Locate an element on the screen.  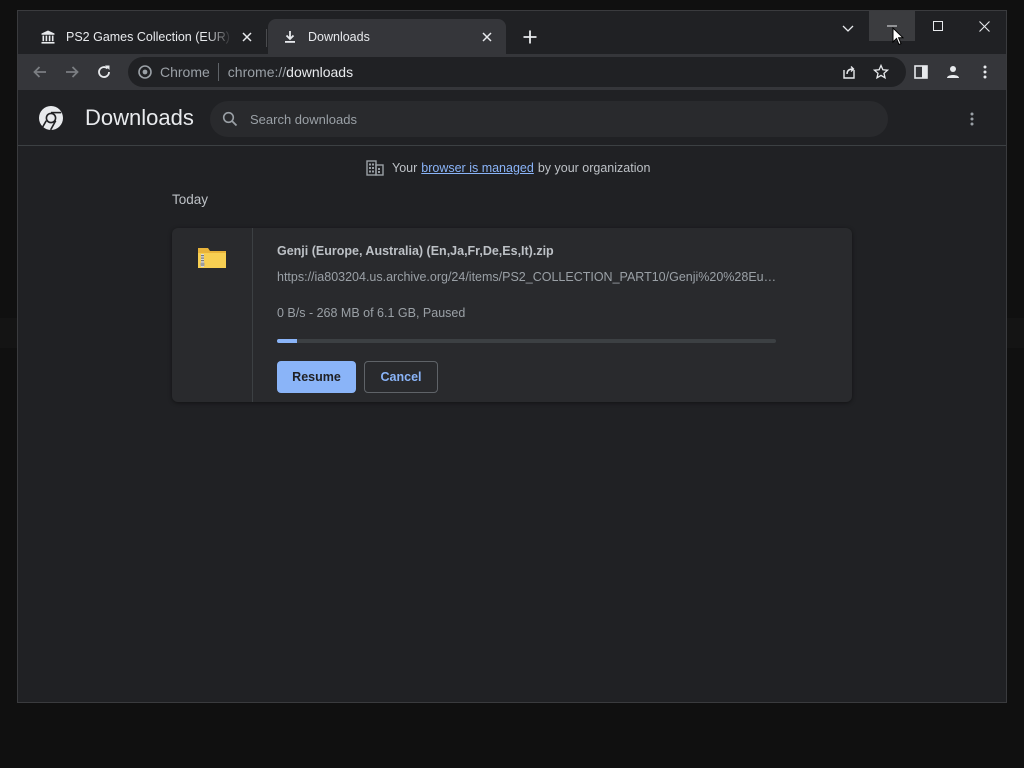
tab-title: Downloads is located at coordinates (339, 37).